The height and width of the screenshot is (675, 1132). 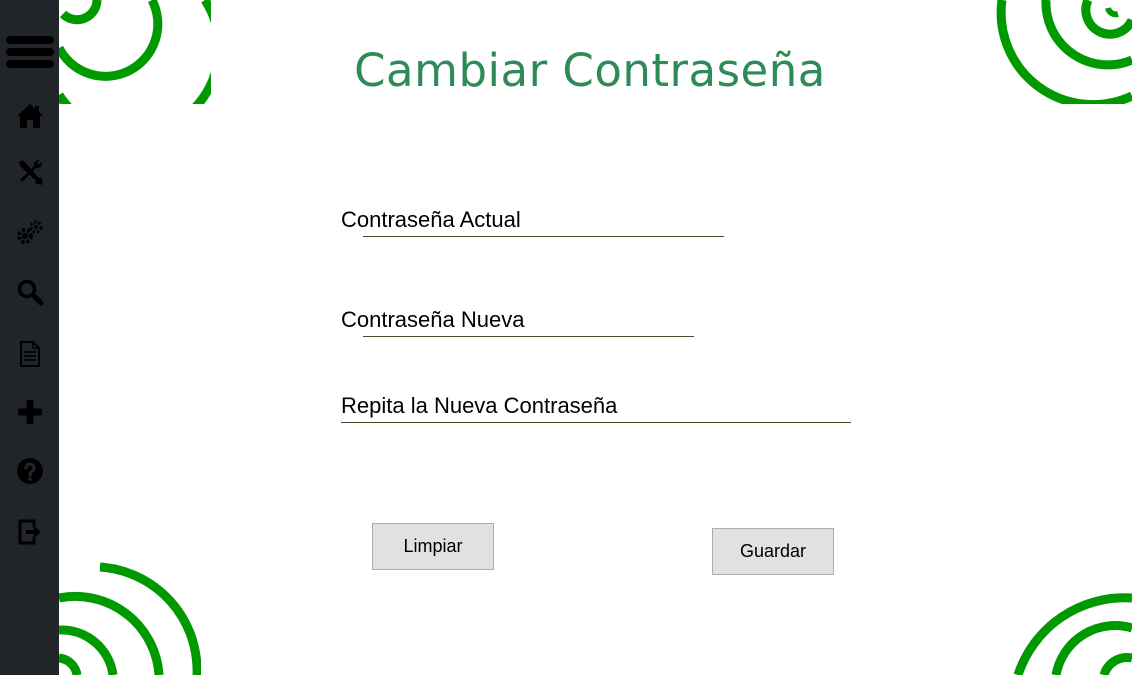 I want to click on sidebar-item-home, so click(x=29, y=116).